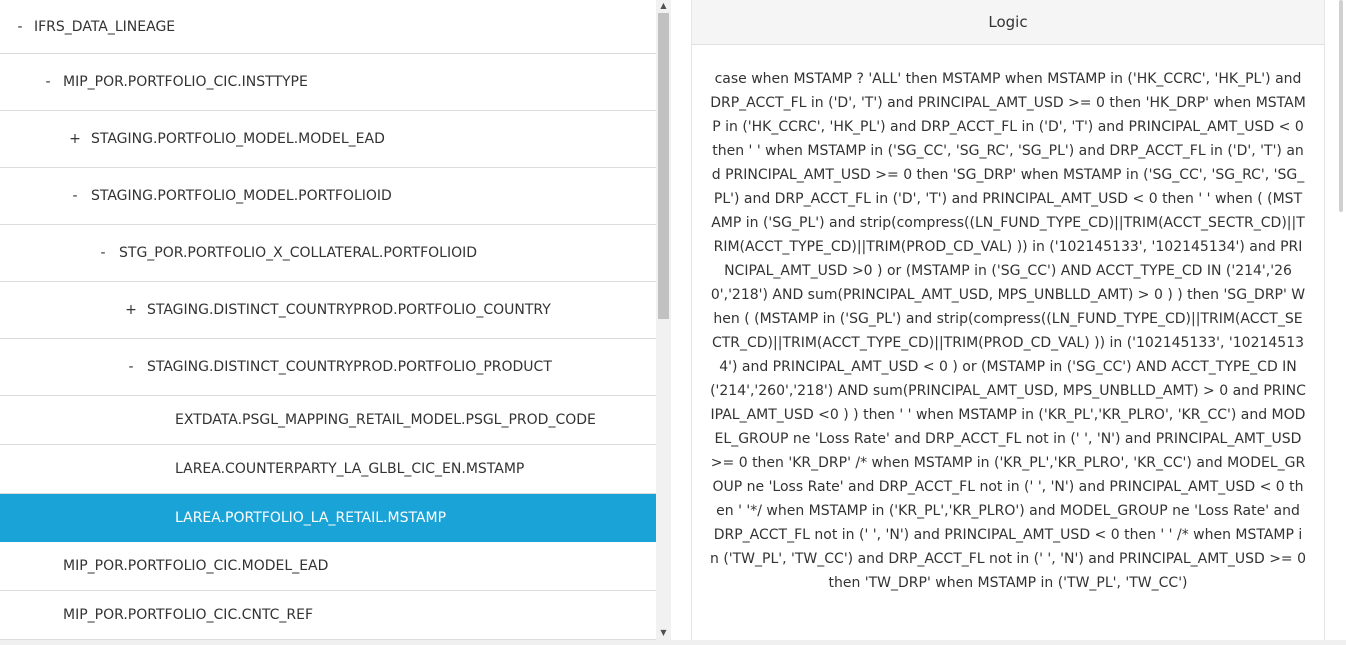 Image resolution: width=1346 pixels, height=645 pixels. I want to click on logic-title: Logic, so click(1008, 22).